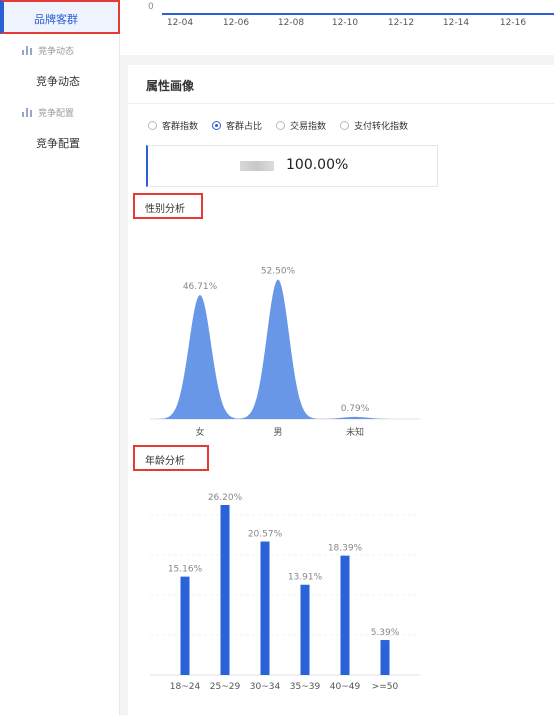  Describe the element at coordinates (265, 535) in the screenshot. I see `age-value-label: 20.57%` at that location.